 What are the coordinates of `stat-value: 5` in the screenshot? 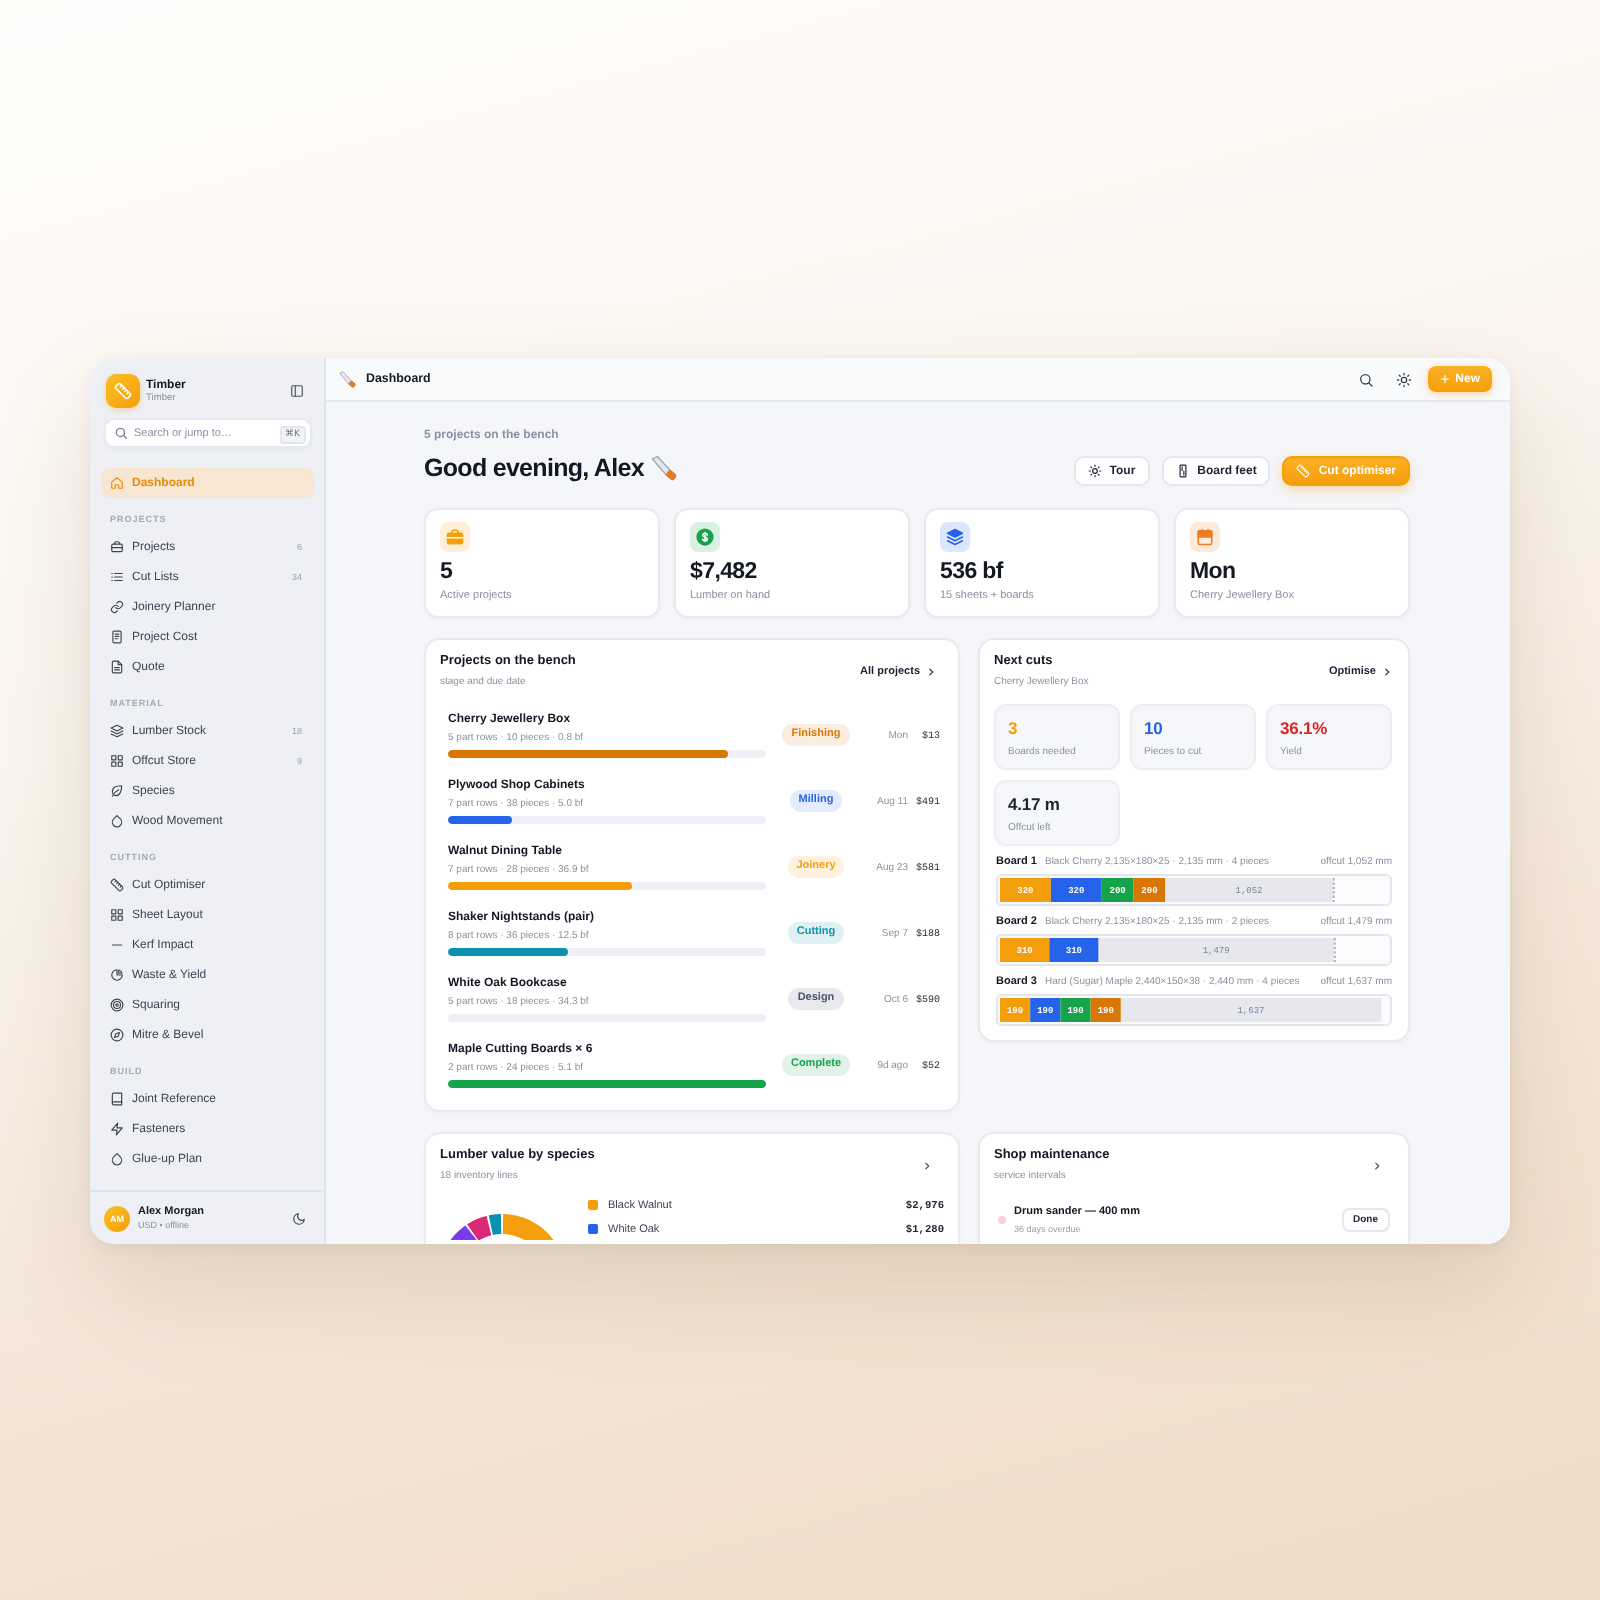 It's located at (446, 573).